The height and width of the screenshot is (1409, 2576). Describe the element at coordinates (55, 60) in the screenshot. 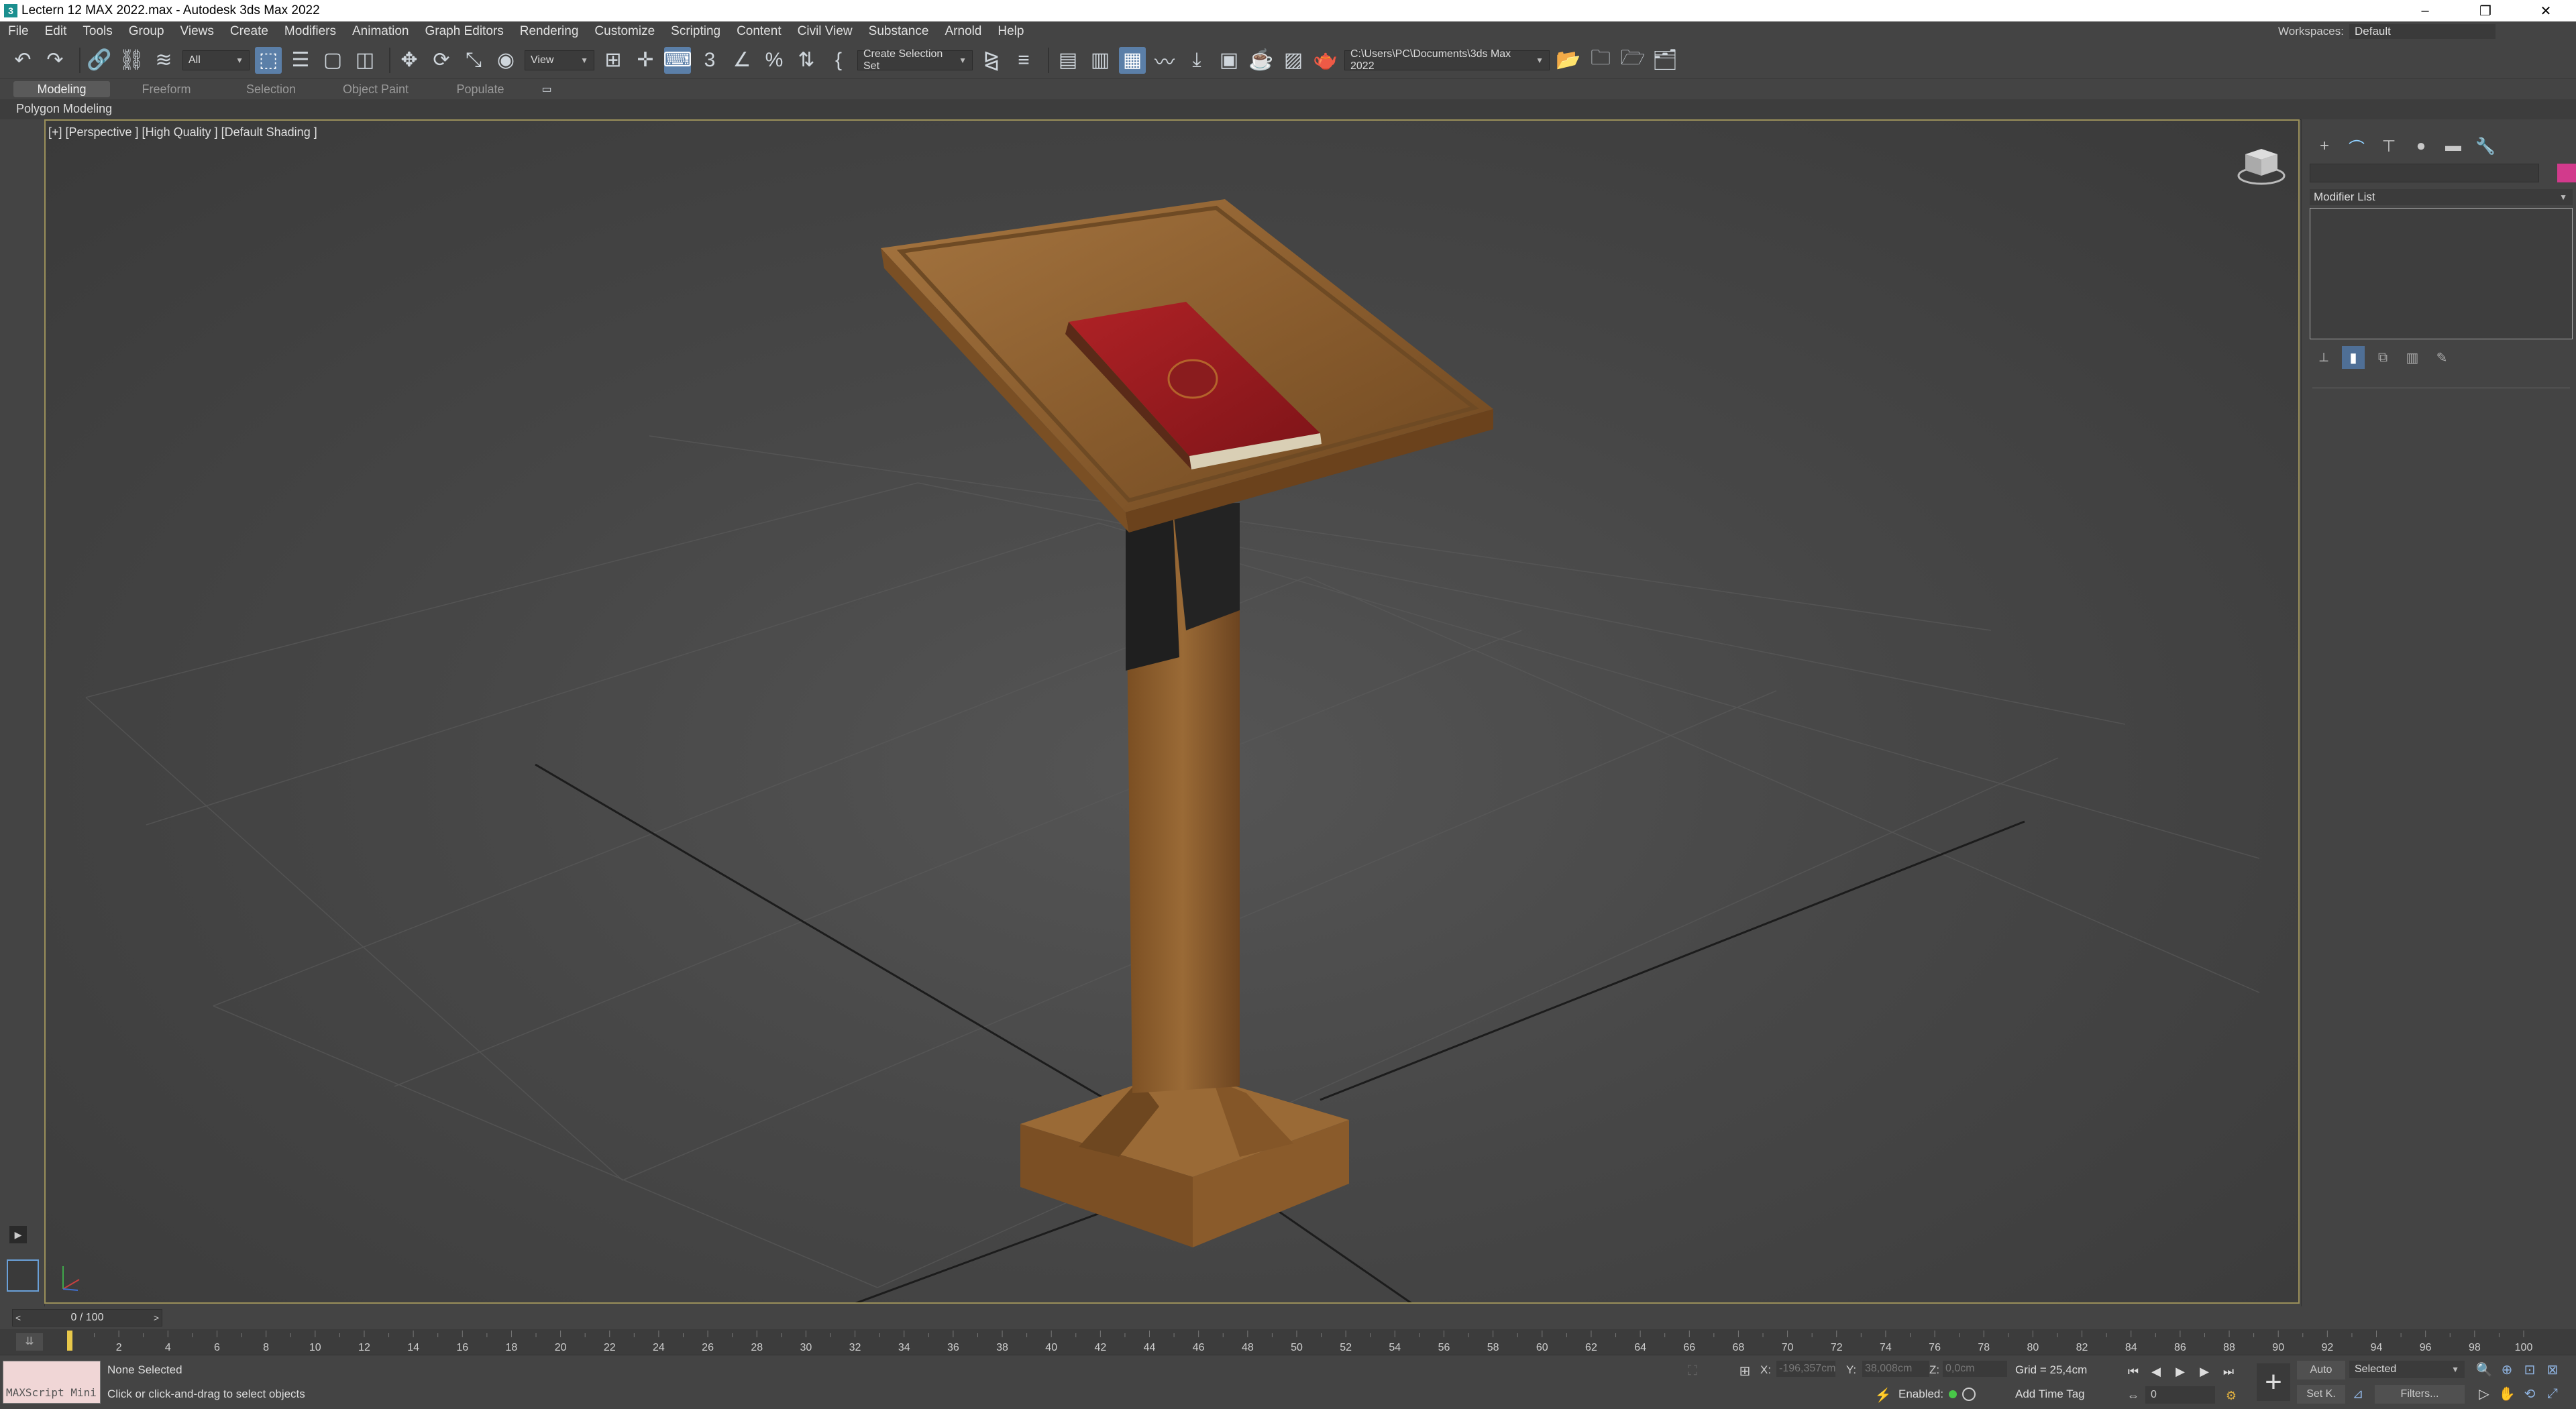

I see `redo-icon: ↷` at that location.